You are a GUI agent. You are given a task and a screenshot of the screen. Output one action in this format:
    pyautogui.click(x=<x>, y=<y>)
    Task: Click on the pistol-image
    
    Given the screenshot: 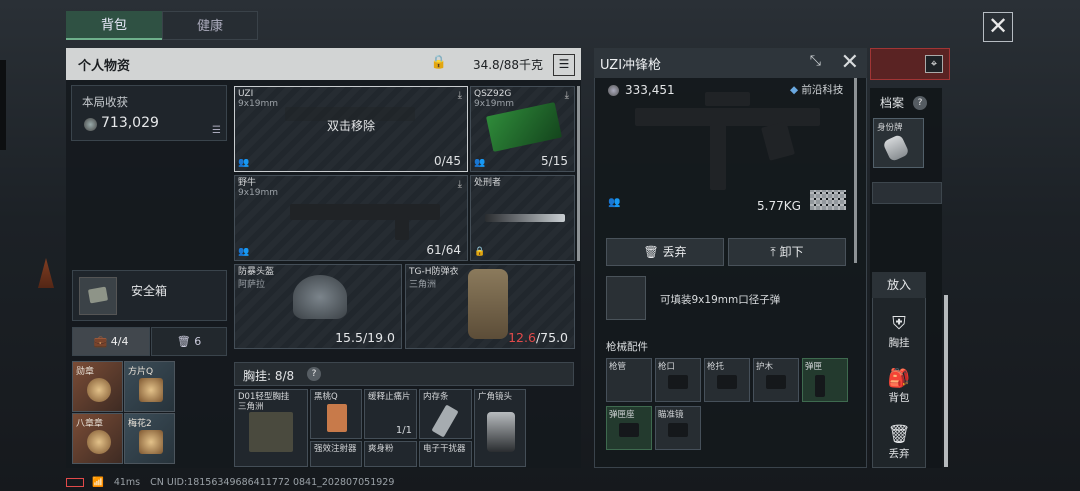 What is the action you would take?
    pyautogui.click(x=524, y=127)
    